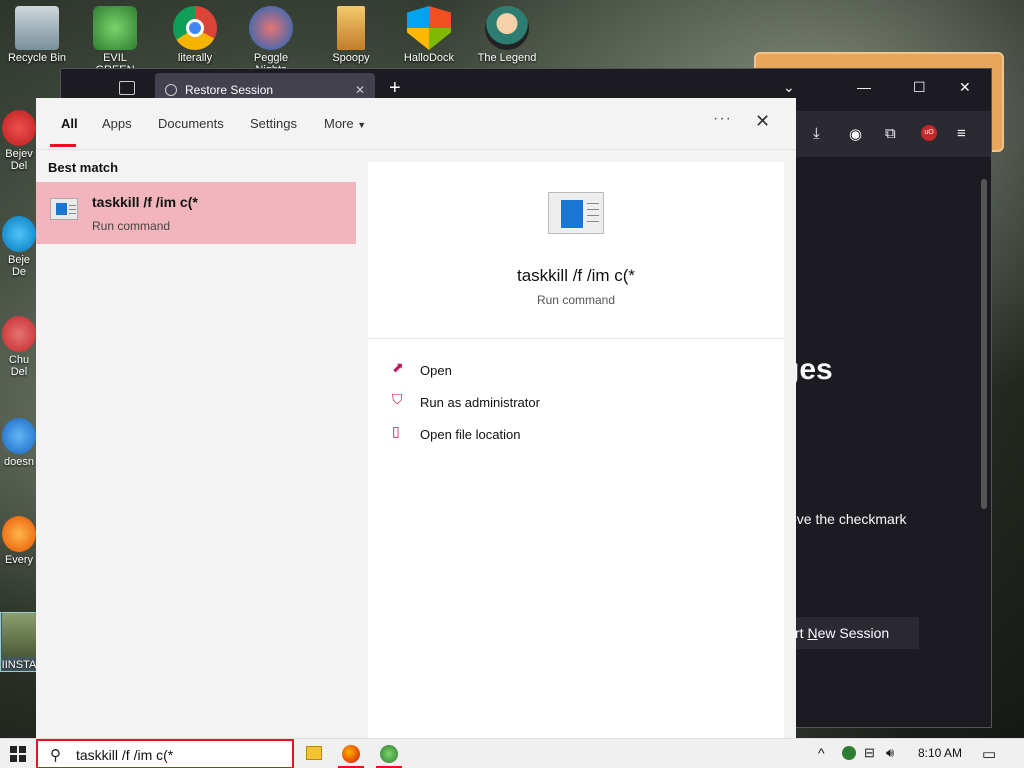 Image resolution: width=1024 pixels, height=768 pixels. I want to click on shield-icon, so click(429, 28).